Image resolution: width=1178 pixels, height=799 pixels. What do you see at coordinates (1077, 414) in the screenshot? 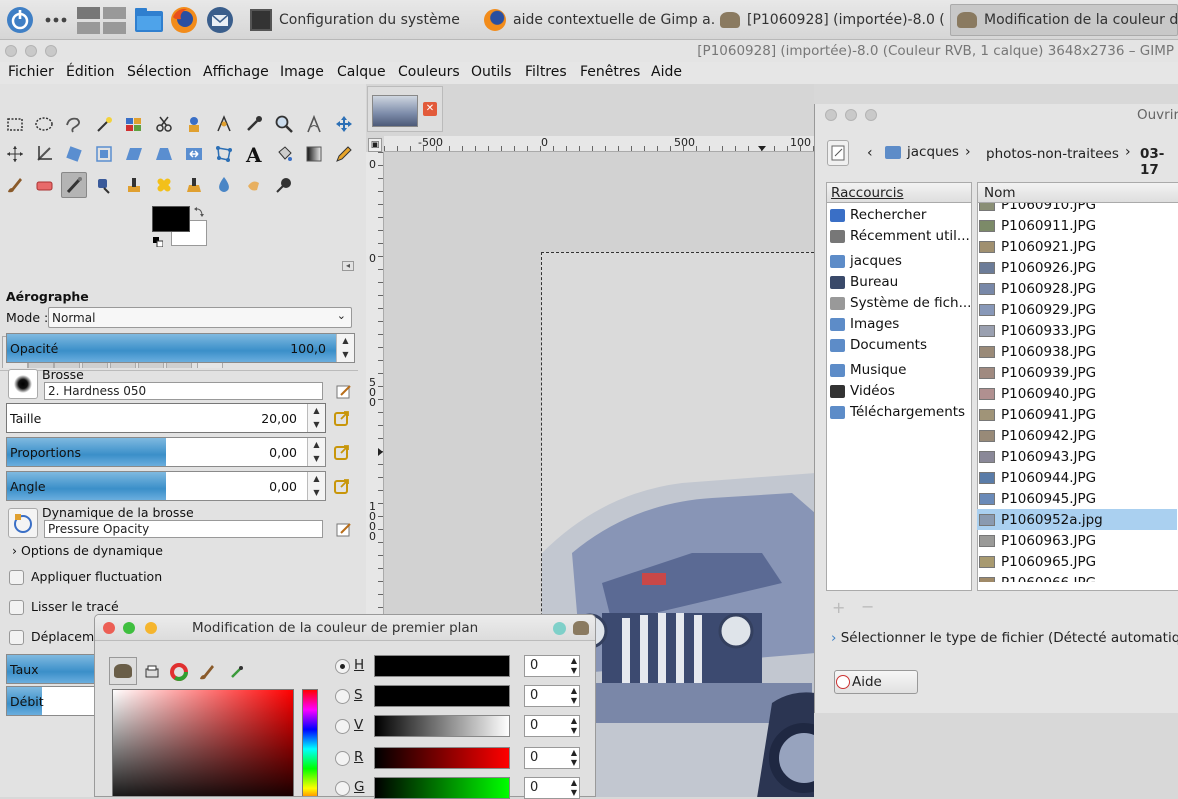
I see `file-row: P1060941.JPG` at bounding box center [1077, 414].